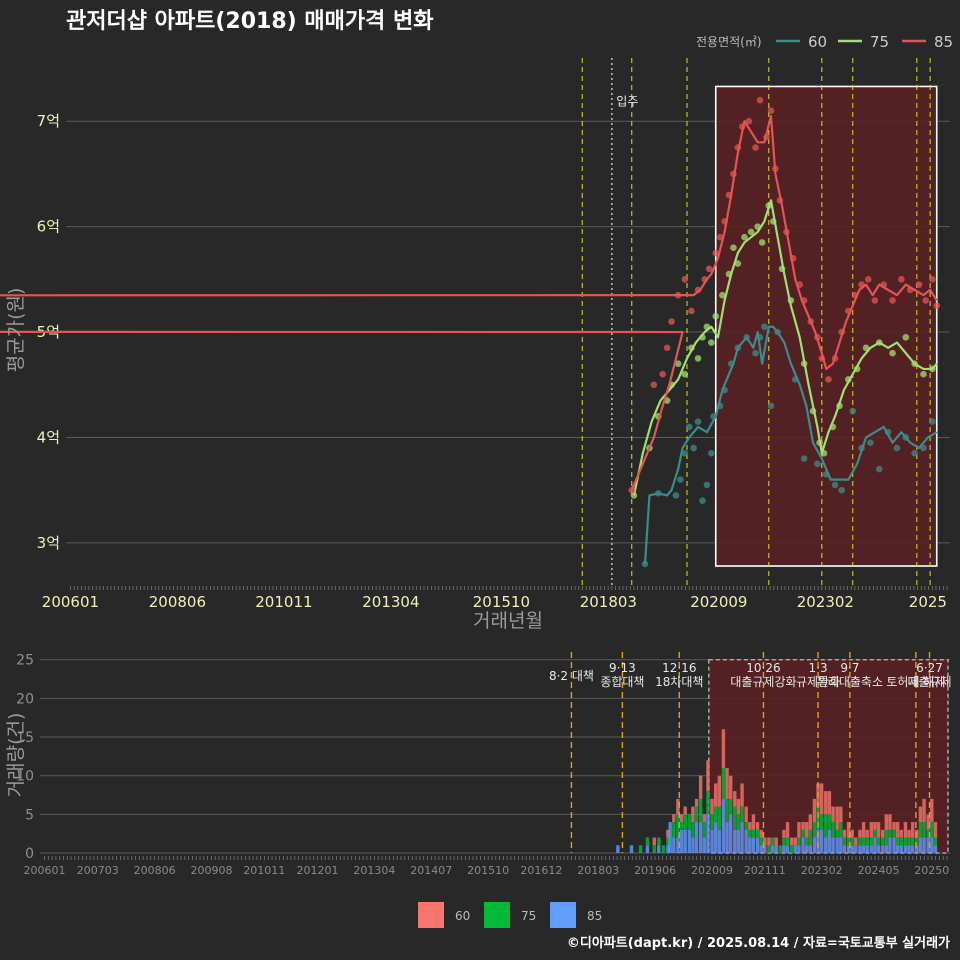  I want to click on policy-desc-label: 18차대책, so click(679, 681).